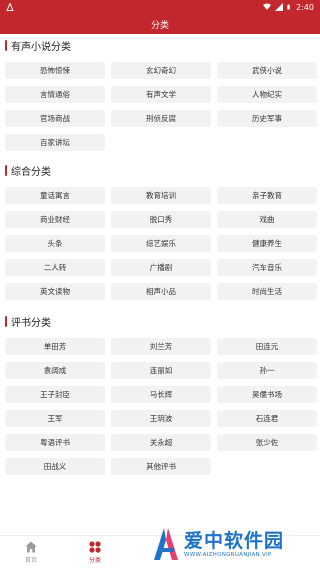 Image resolution: width=320 pixels, height=568 pixels. I want to click on category-chip: 言情通俗, so click(55, 94).